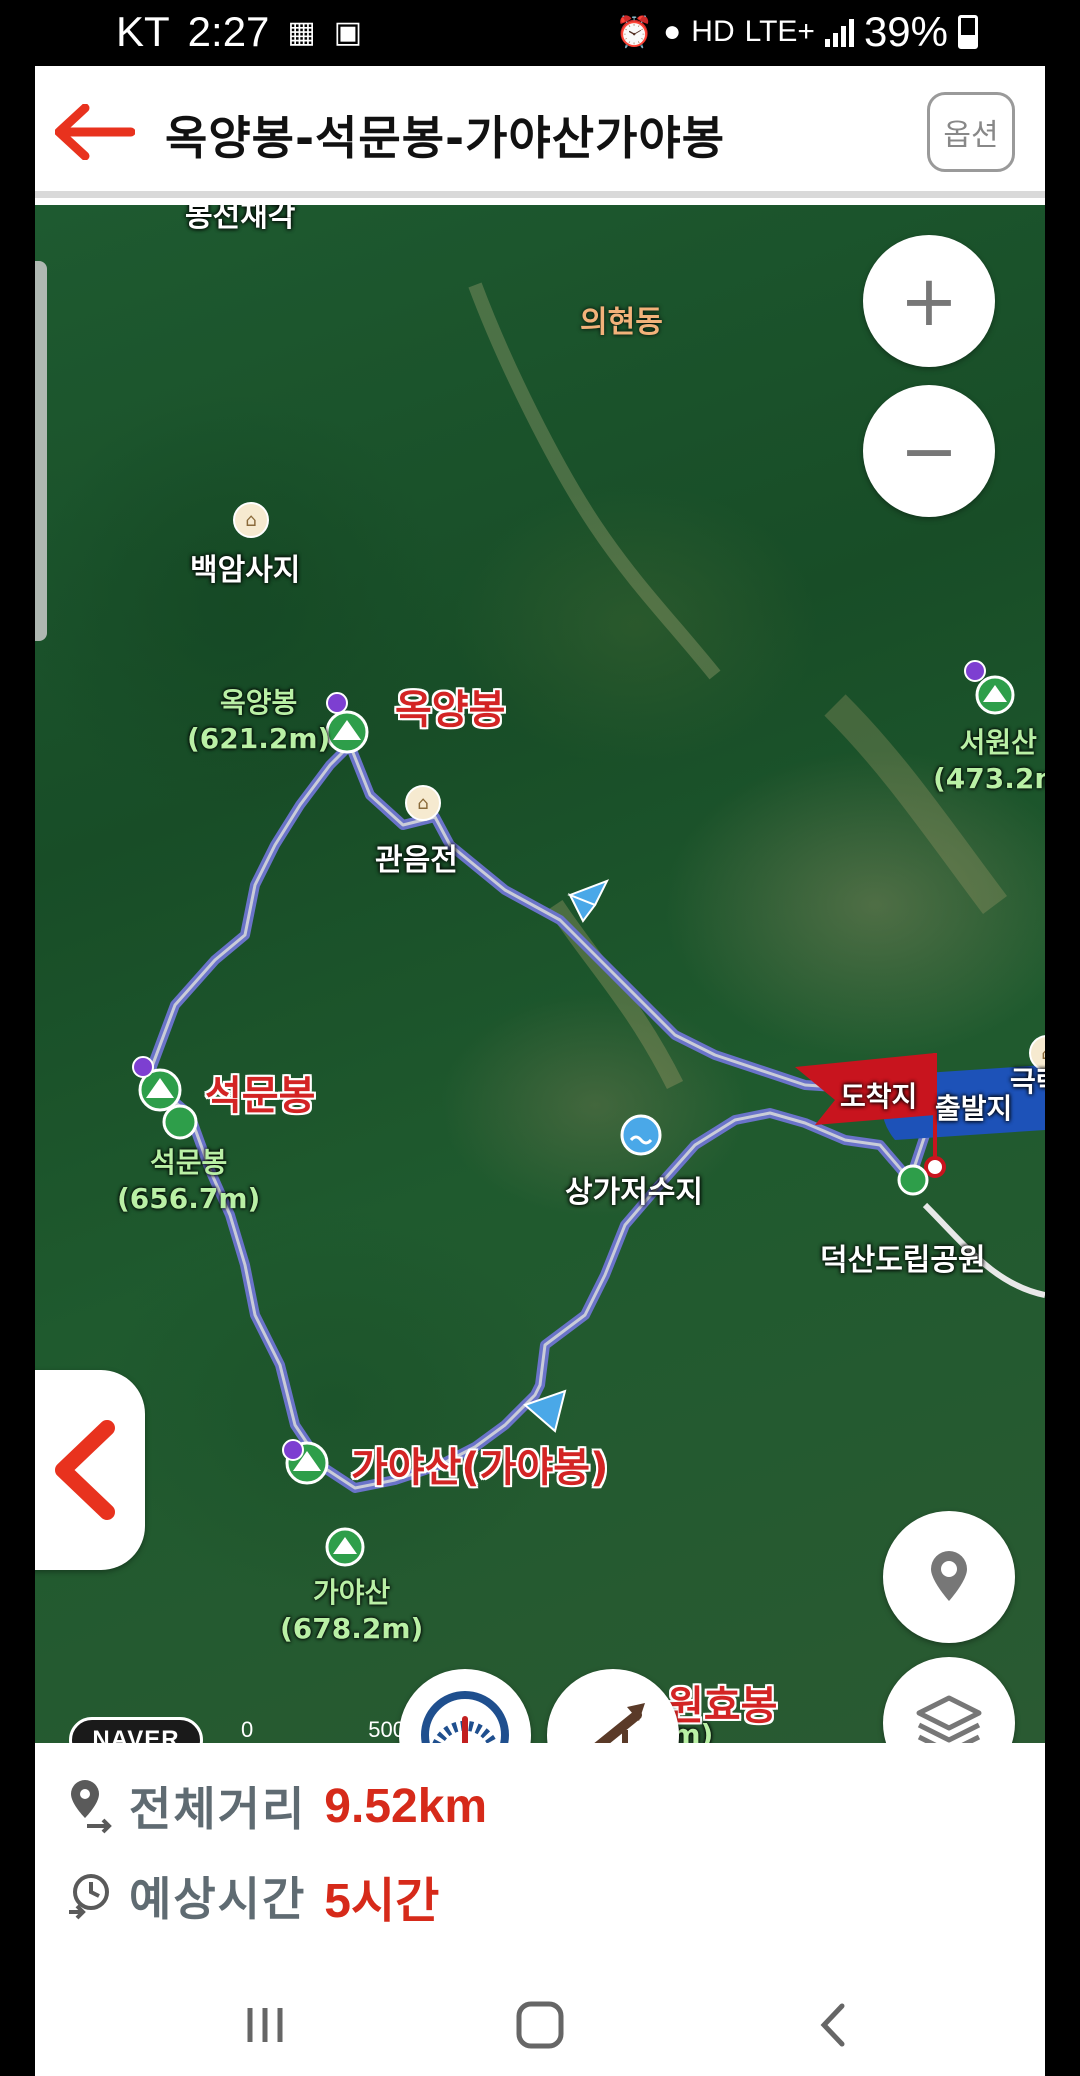 Image resolution: width=1080 pixels, height=2076 pixels. Describe the element at coordinates (228, 31) in the screenshot. I see `clock-text: 2:27` at that location.